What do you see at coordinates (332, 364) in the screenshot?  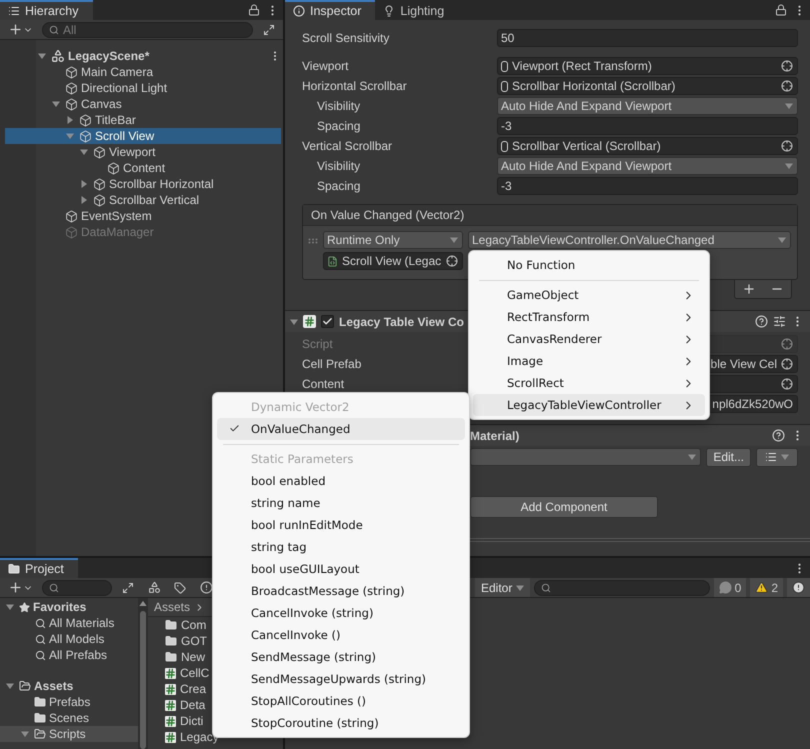 I see `field-label: Cell Prefab` at bounding box center [332, 364].